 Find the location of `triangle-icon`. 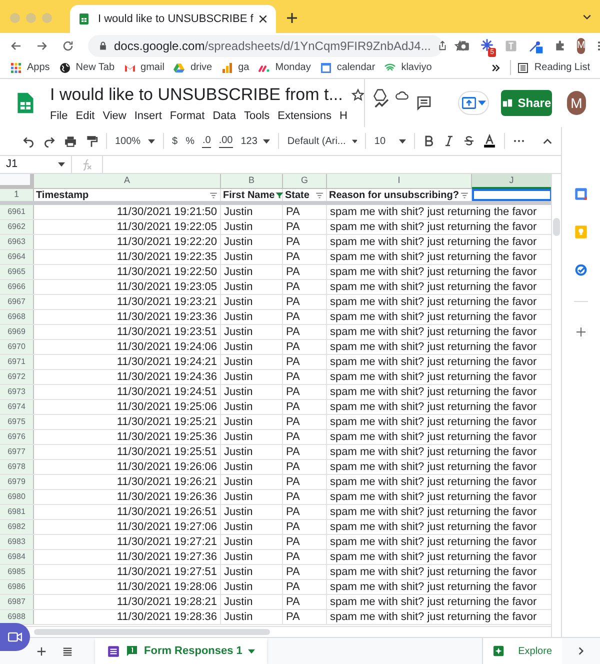

triangle-icon is located at coordinates (179, 68).